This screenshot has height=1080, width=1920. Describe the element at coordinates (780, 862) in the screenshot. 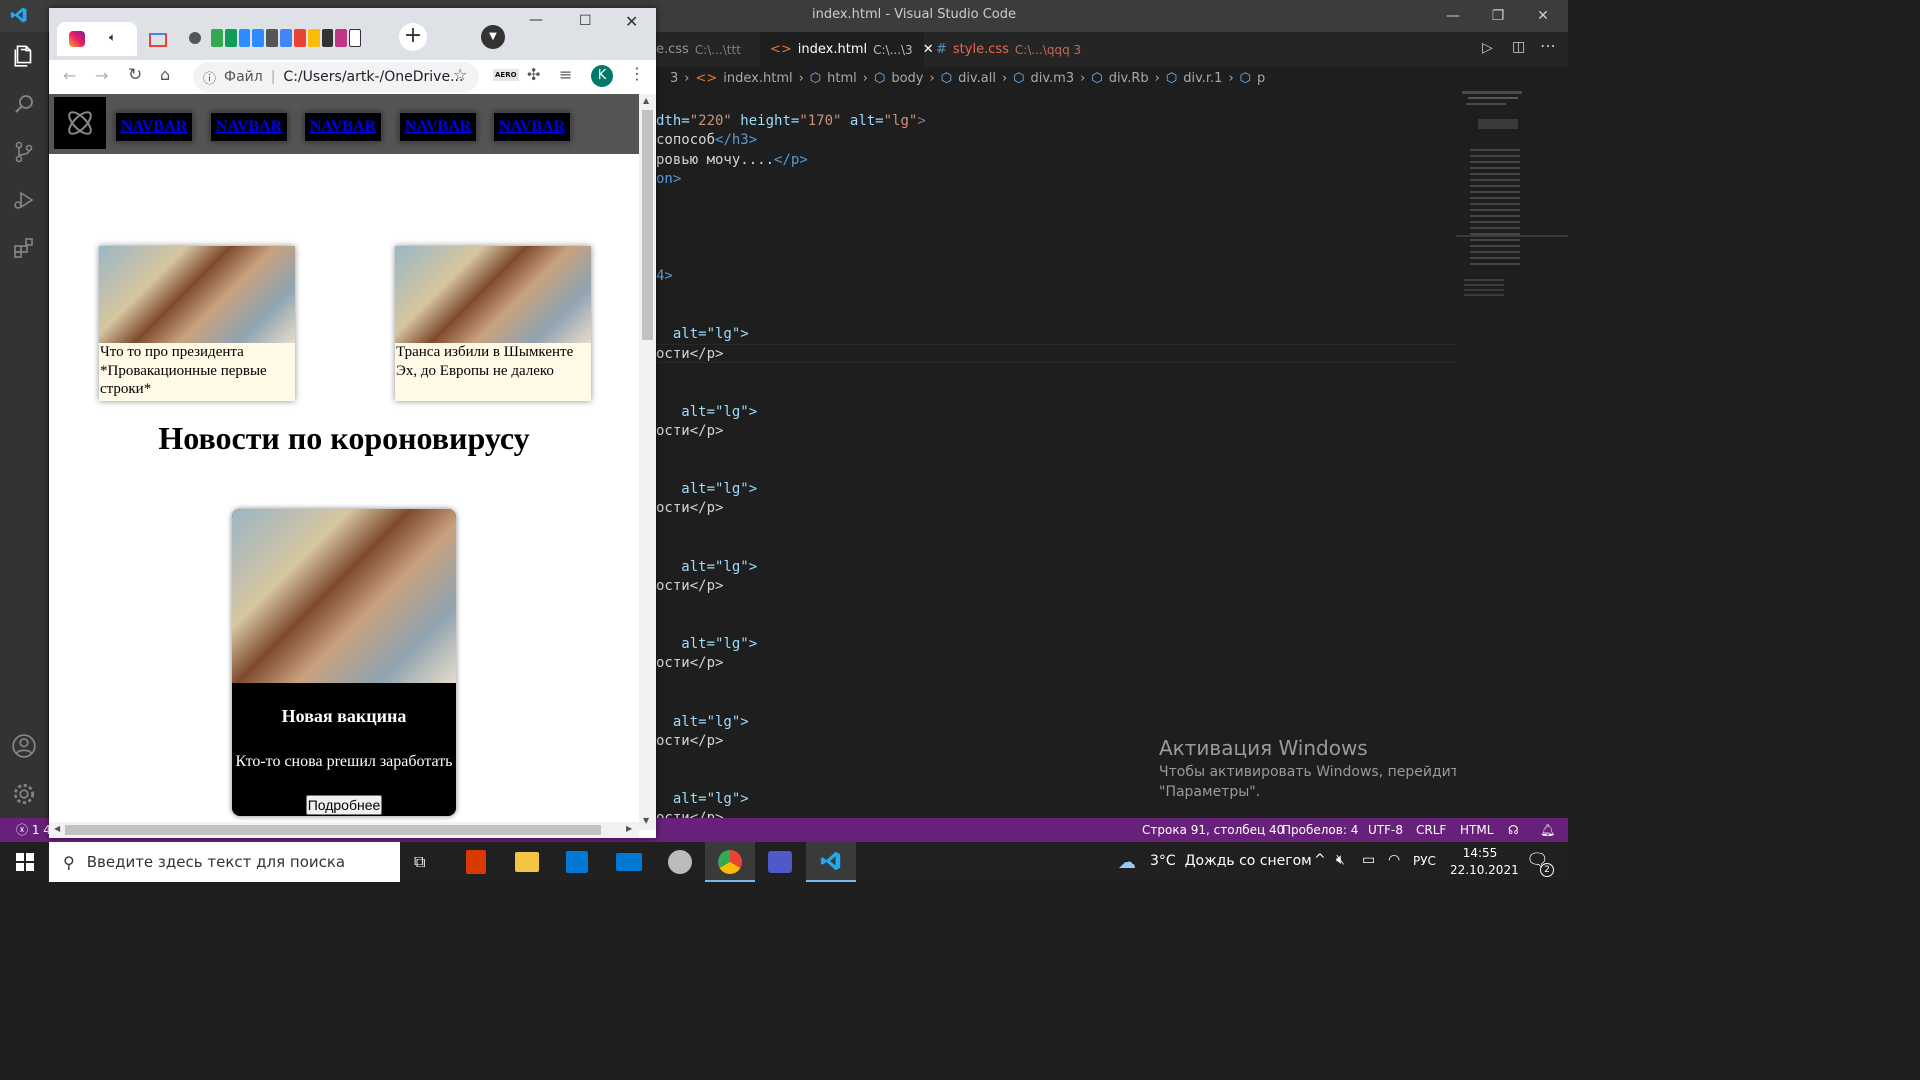

I see `teams-icon` at that location.